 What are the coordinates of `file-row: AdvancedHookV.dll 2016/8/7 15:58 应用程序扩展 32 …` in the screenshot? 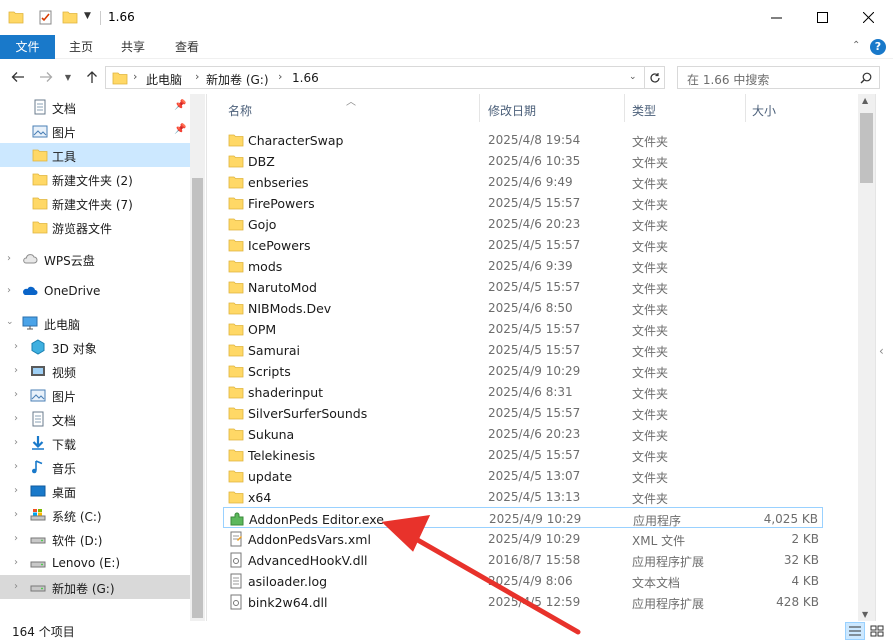 It's located at (523, 559).